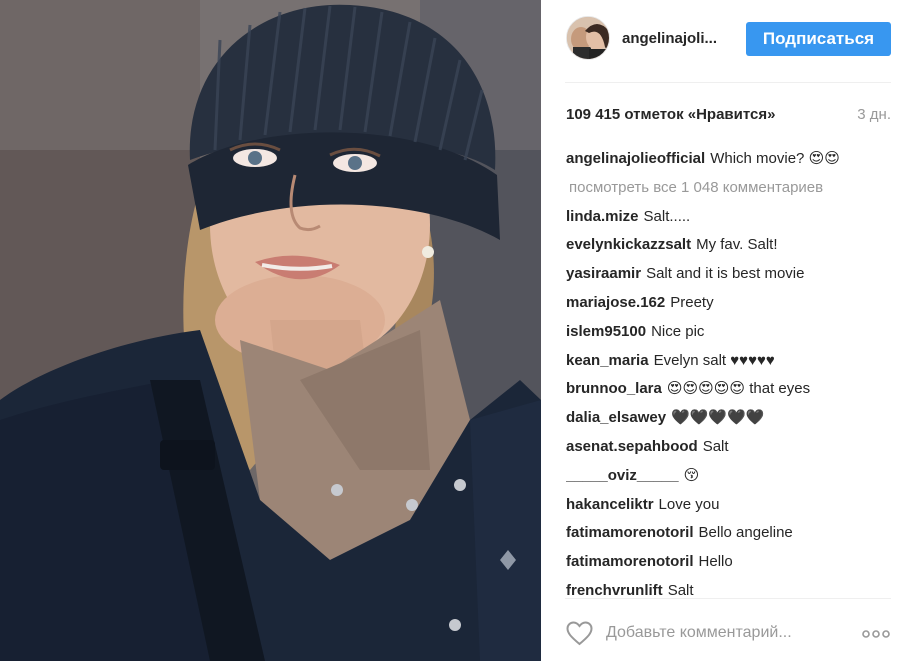 The height and width of the screenshot is (661, 900). I want to click on like-button, so click(579, 633).